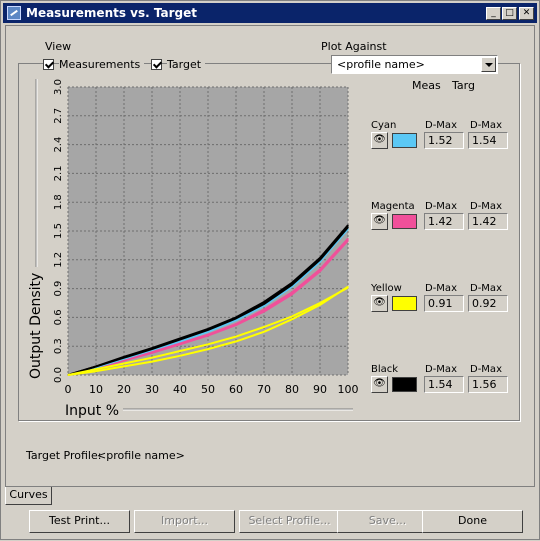 Image resolution: width=540 pixels, height=541 pixels. Describe the element at coordinates (441, 125) in the screenshot. I see `cyan-meas-dmax-label: D-Max` at that location.